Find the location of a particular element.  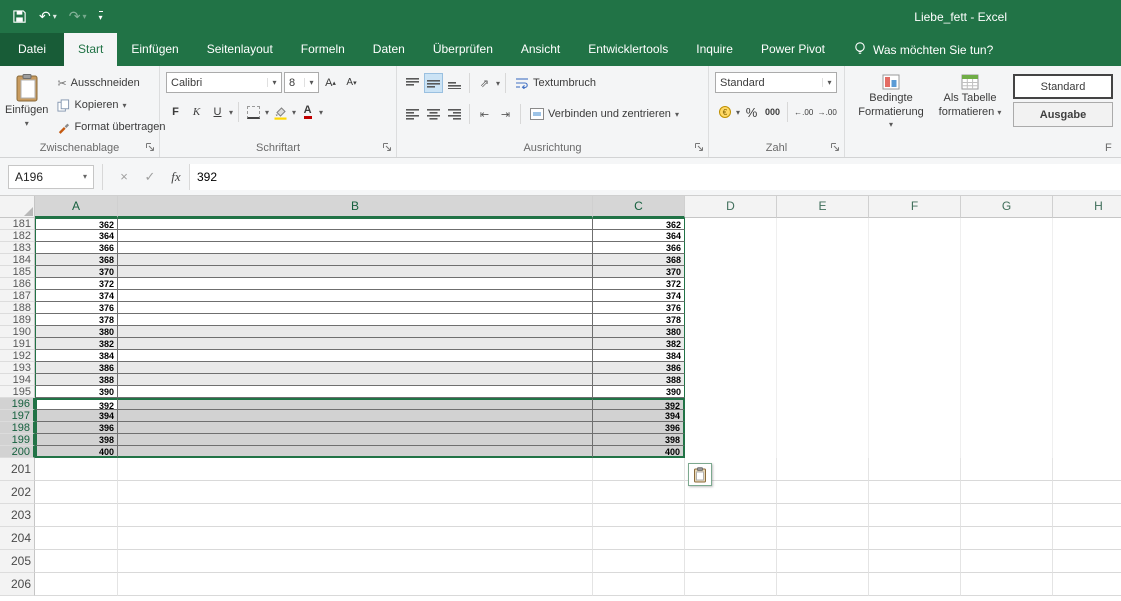

cell-F197 is located at coordinates (915, 416).